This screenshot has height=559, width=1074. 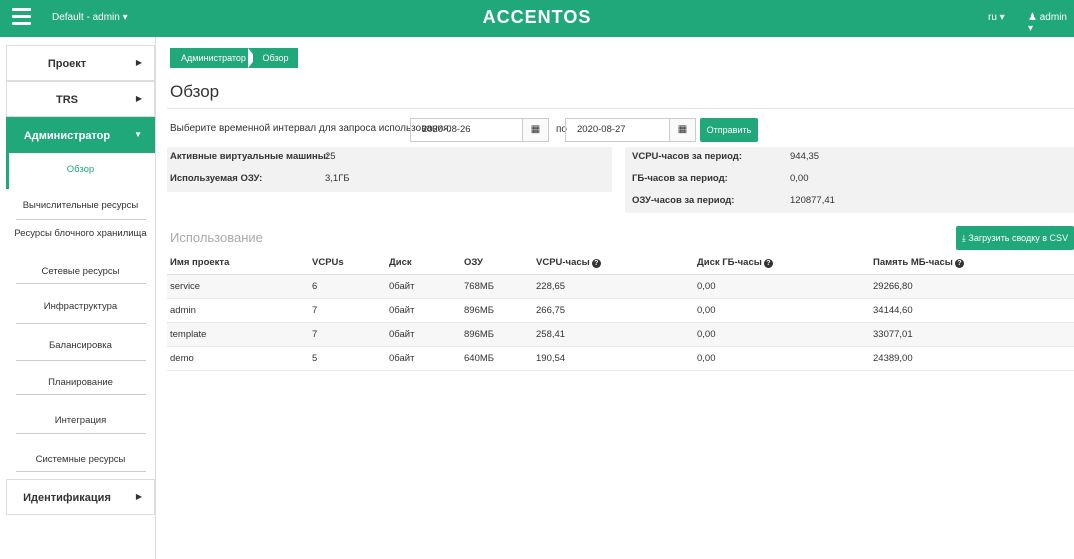 What do you see at coordinates (80, 345) in the screenshot?
I see `sidebar-item-label: Балансировка` at bounding box center [80, 345].